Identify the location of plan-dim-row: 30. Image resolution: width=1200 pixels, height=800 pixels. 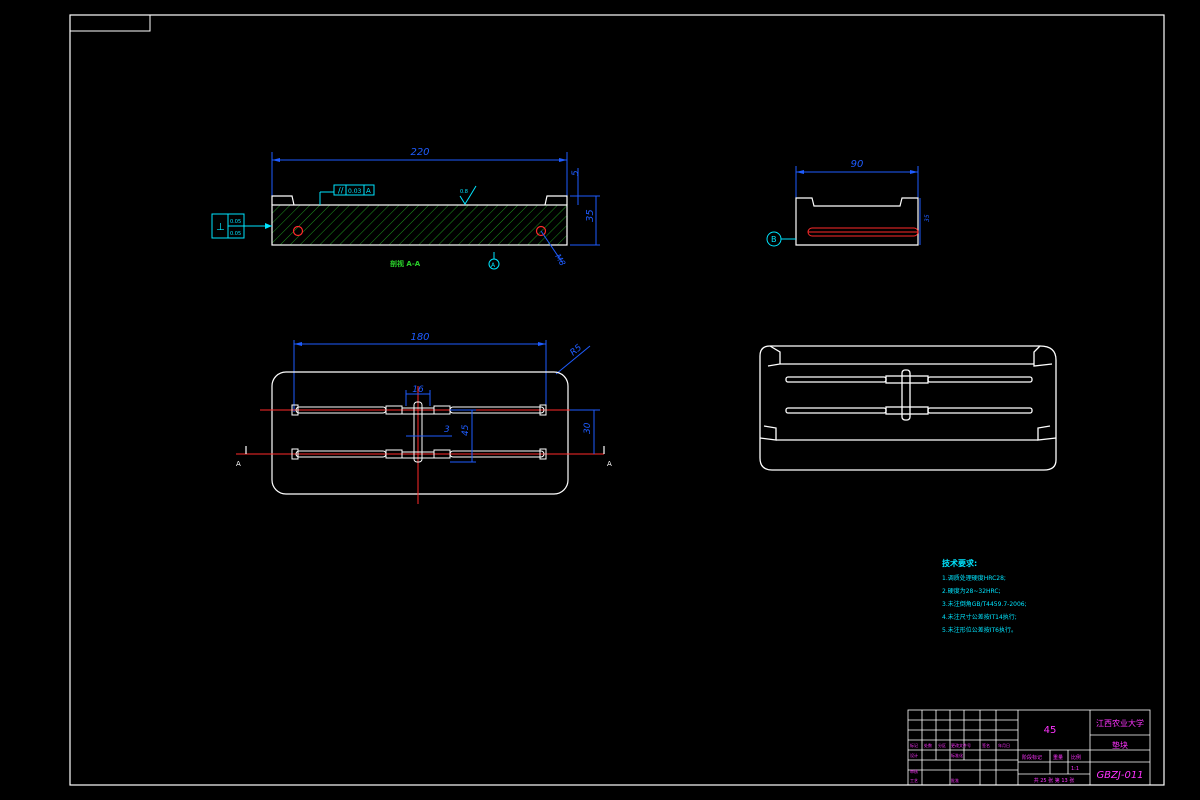
(588, 428).